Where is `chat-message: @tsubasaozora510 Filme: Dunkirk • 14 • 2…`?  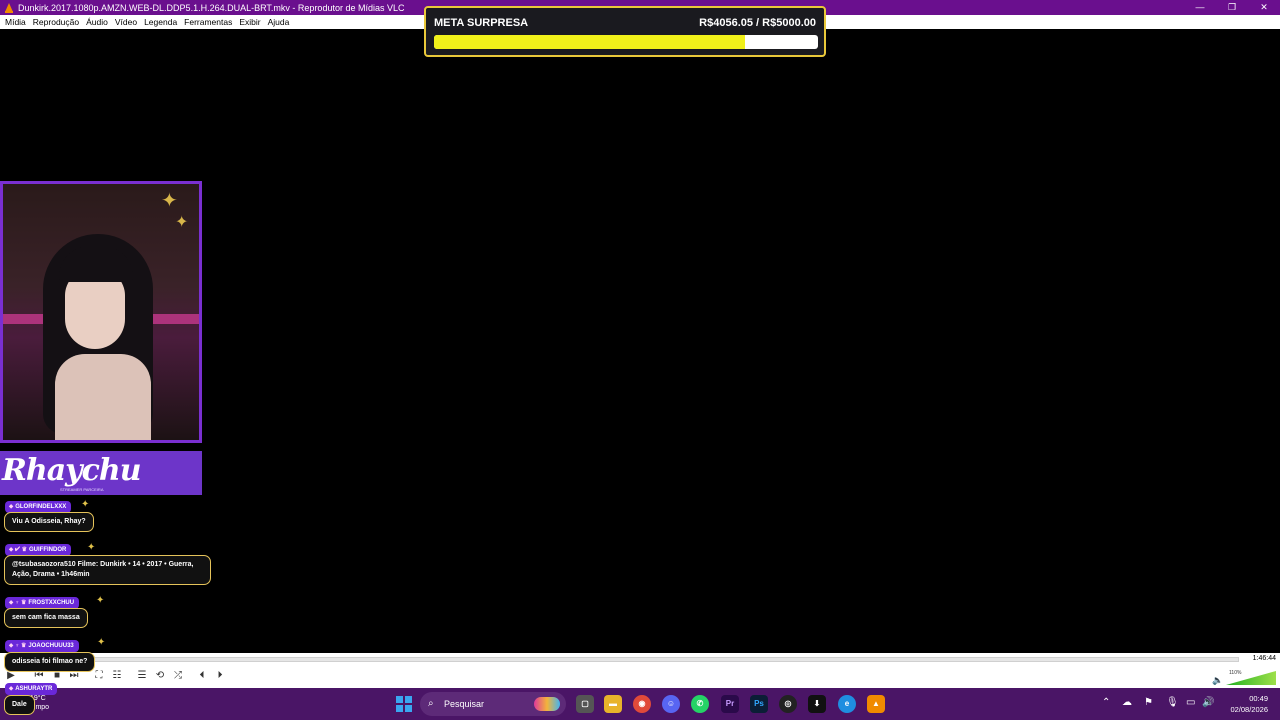
chat-message: @tsubasaozora510 Filme: Dunkirk • 14 • 2… is located at coordinates (107, 570).